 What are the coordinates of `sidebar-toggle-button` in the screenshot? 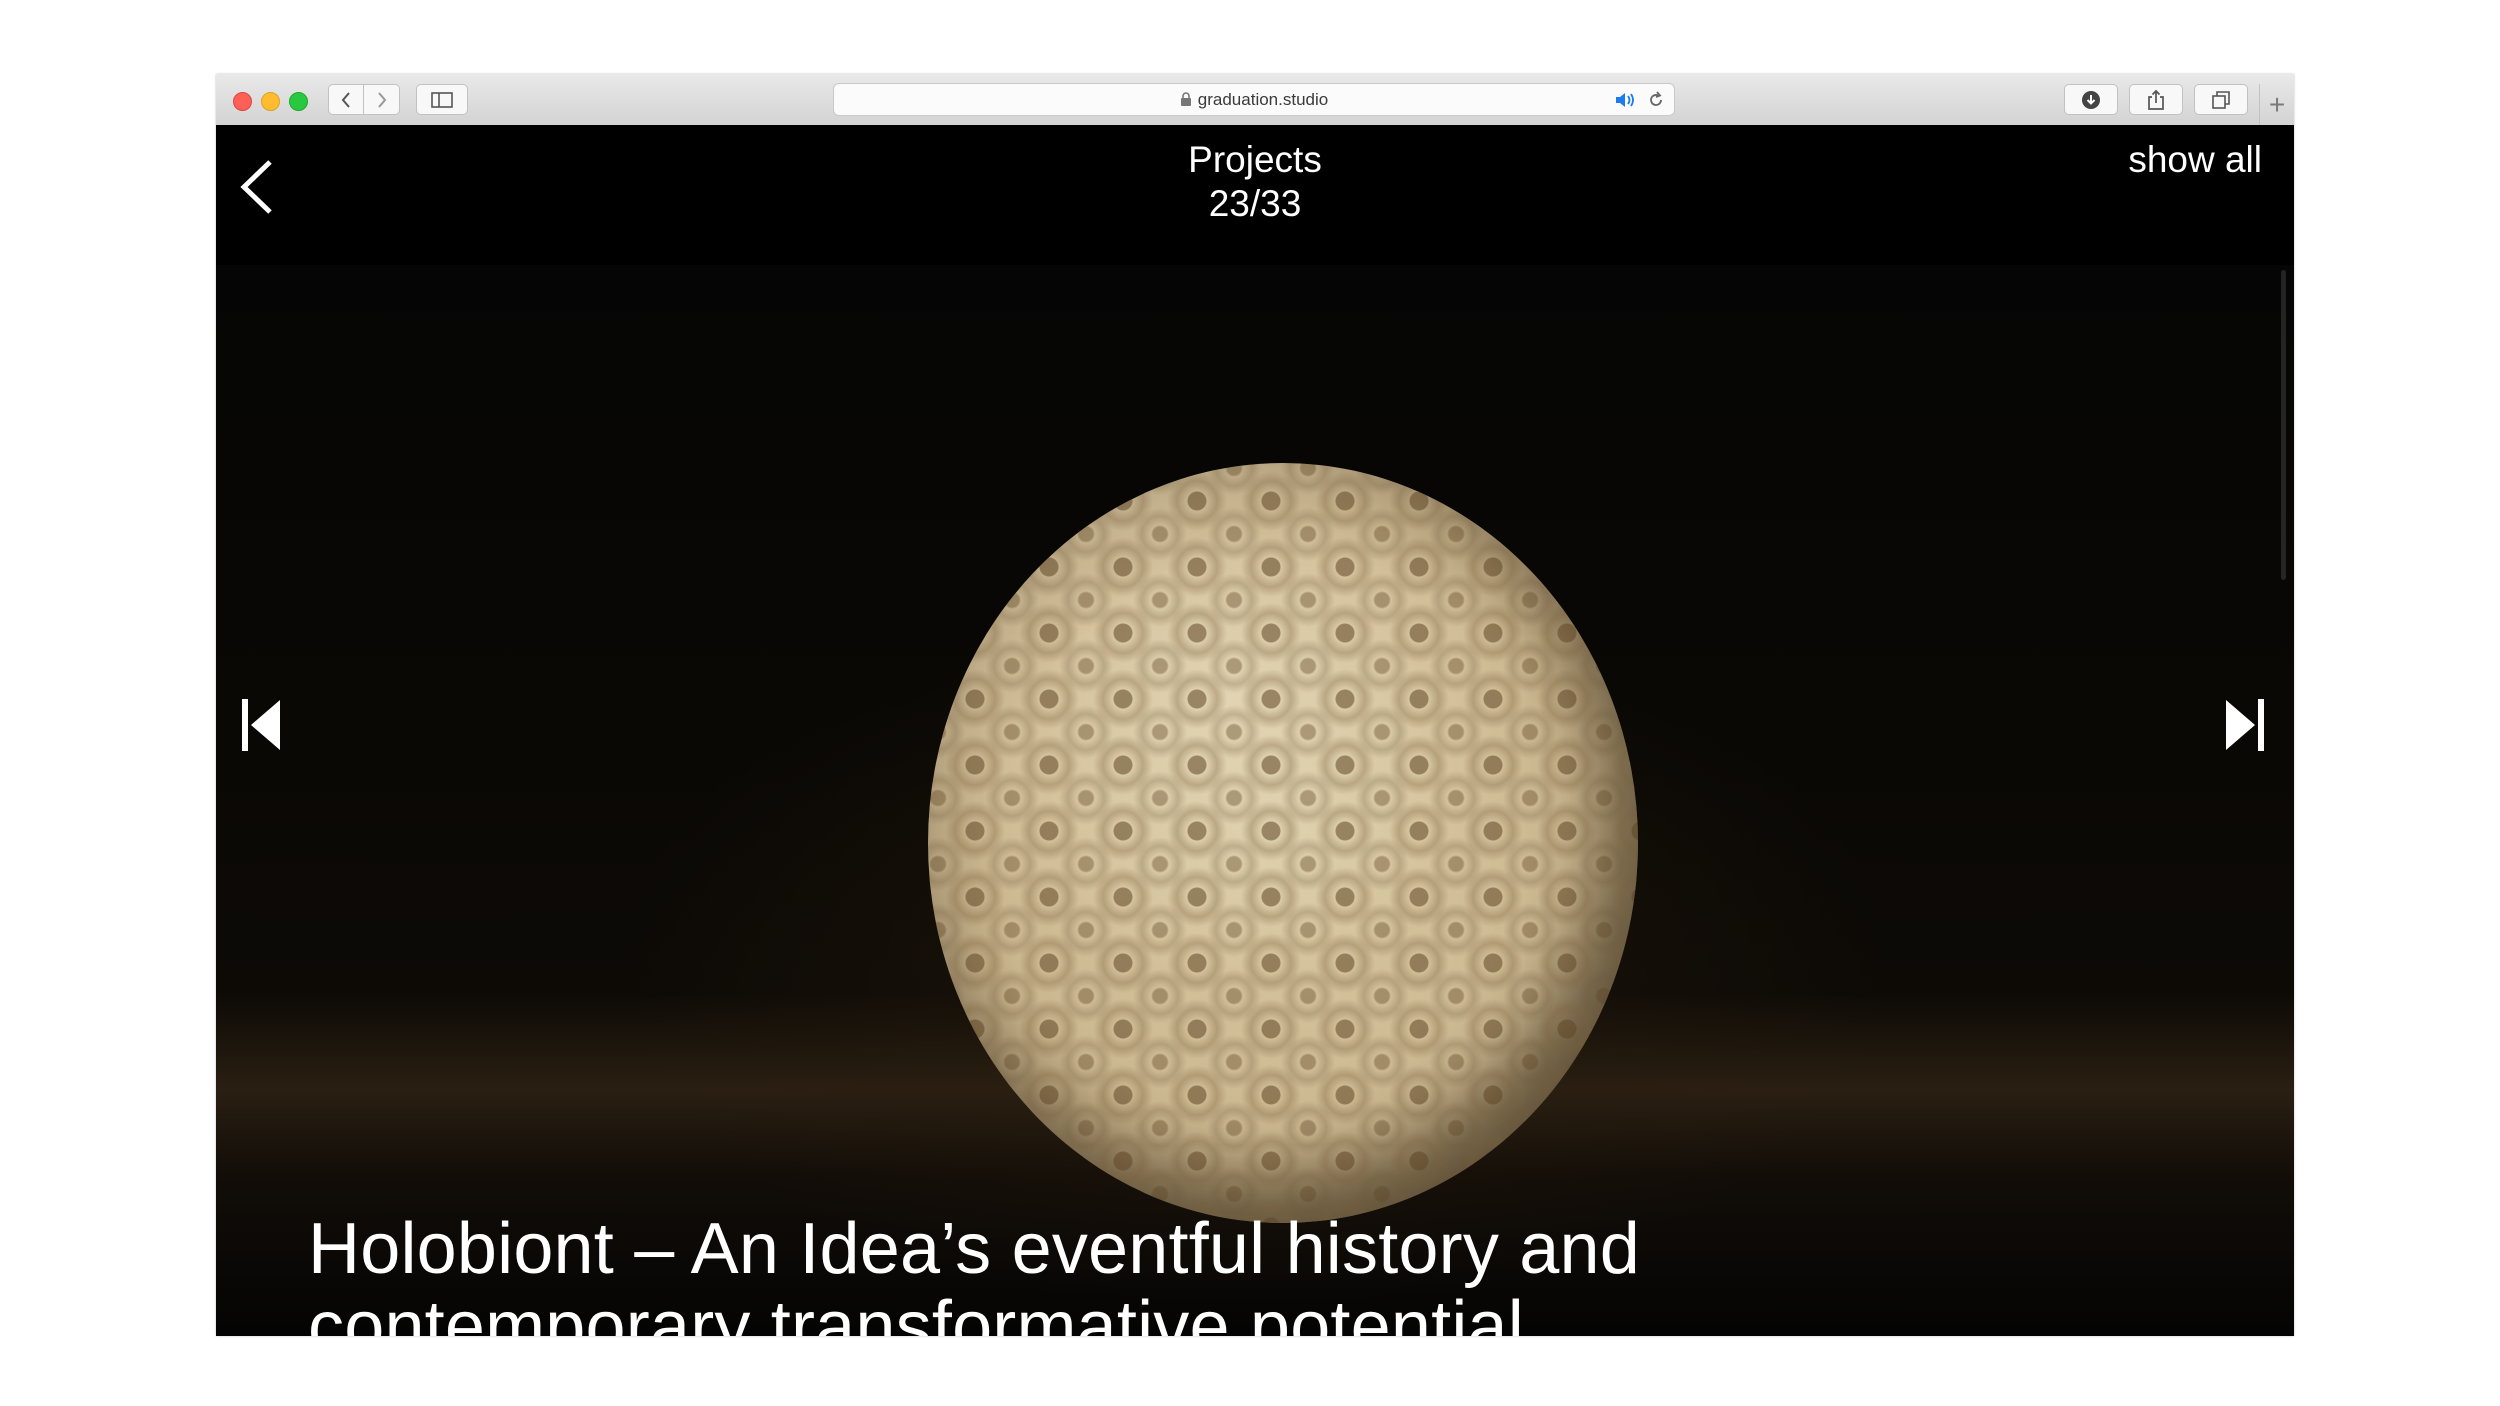 It's located at (442, 99).